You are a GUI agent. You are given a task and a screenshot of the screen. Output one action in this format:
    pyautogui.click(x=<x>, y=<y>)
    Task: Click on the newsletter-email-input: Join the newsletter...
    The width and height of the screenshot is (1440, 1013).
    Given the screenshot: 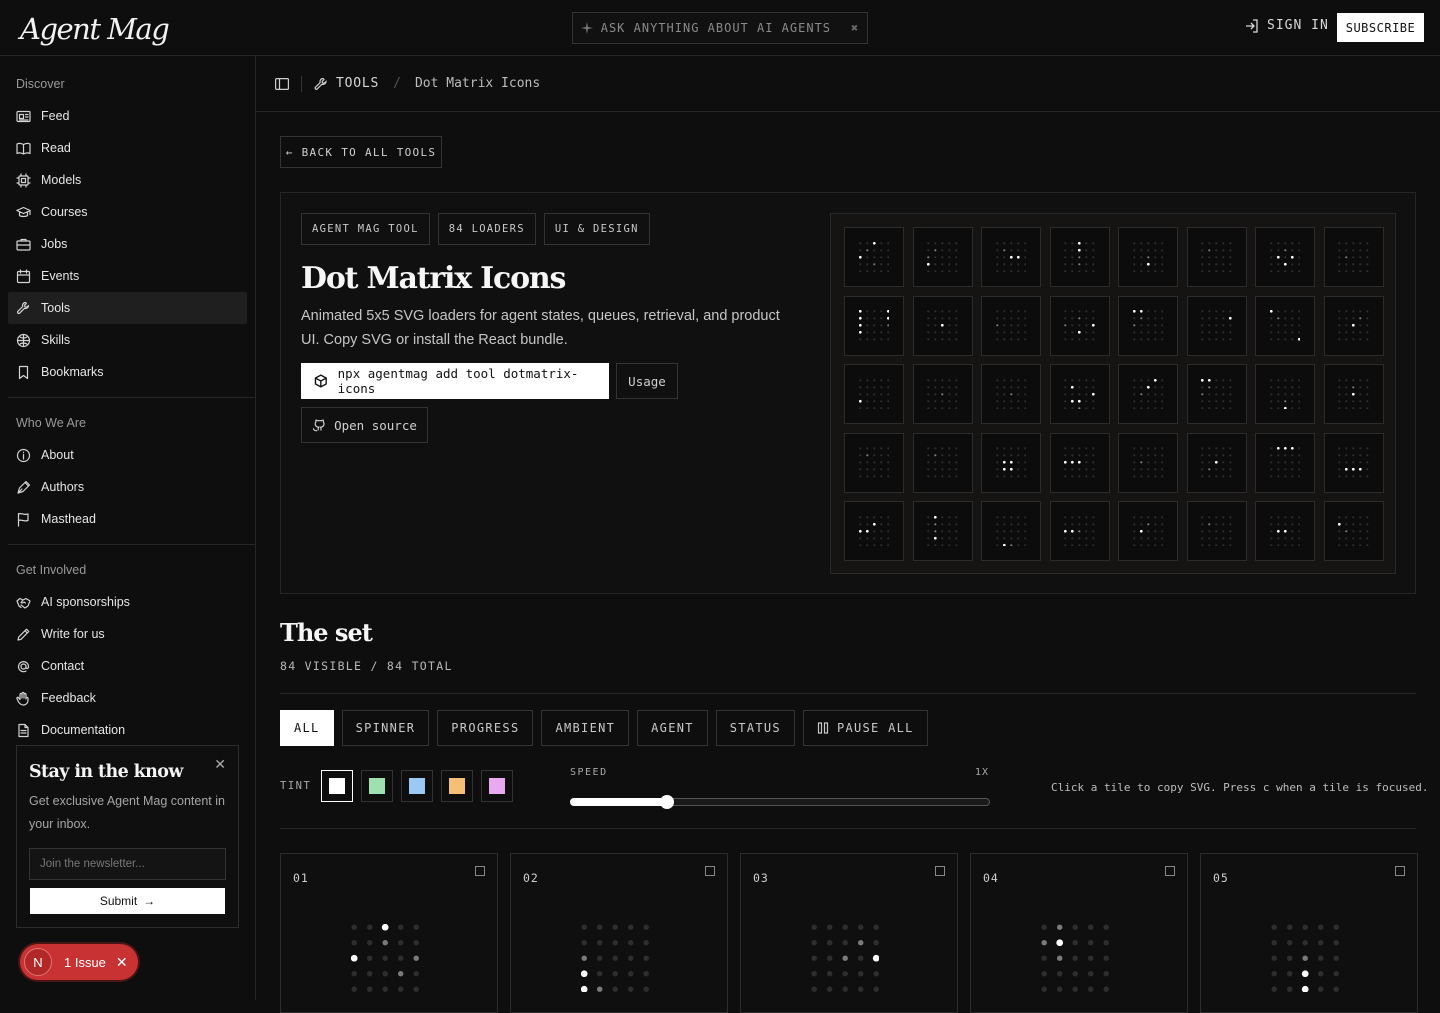 What is the action you would take?
    pyautogui.click(x=127, y=864)
    